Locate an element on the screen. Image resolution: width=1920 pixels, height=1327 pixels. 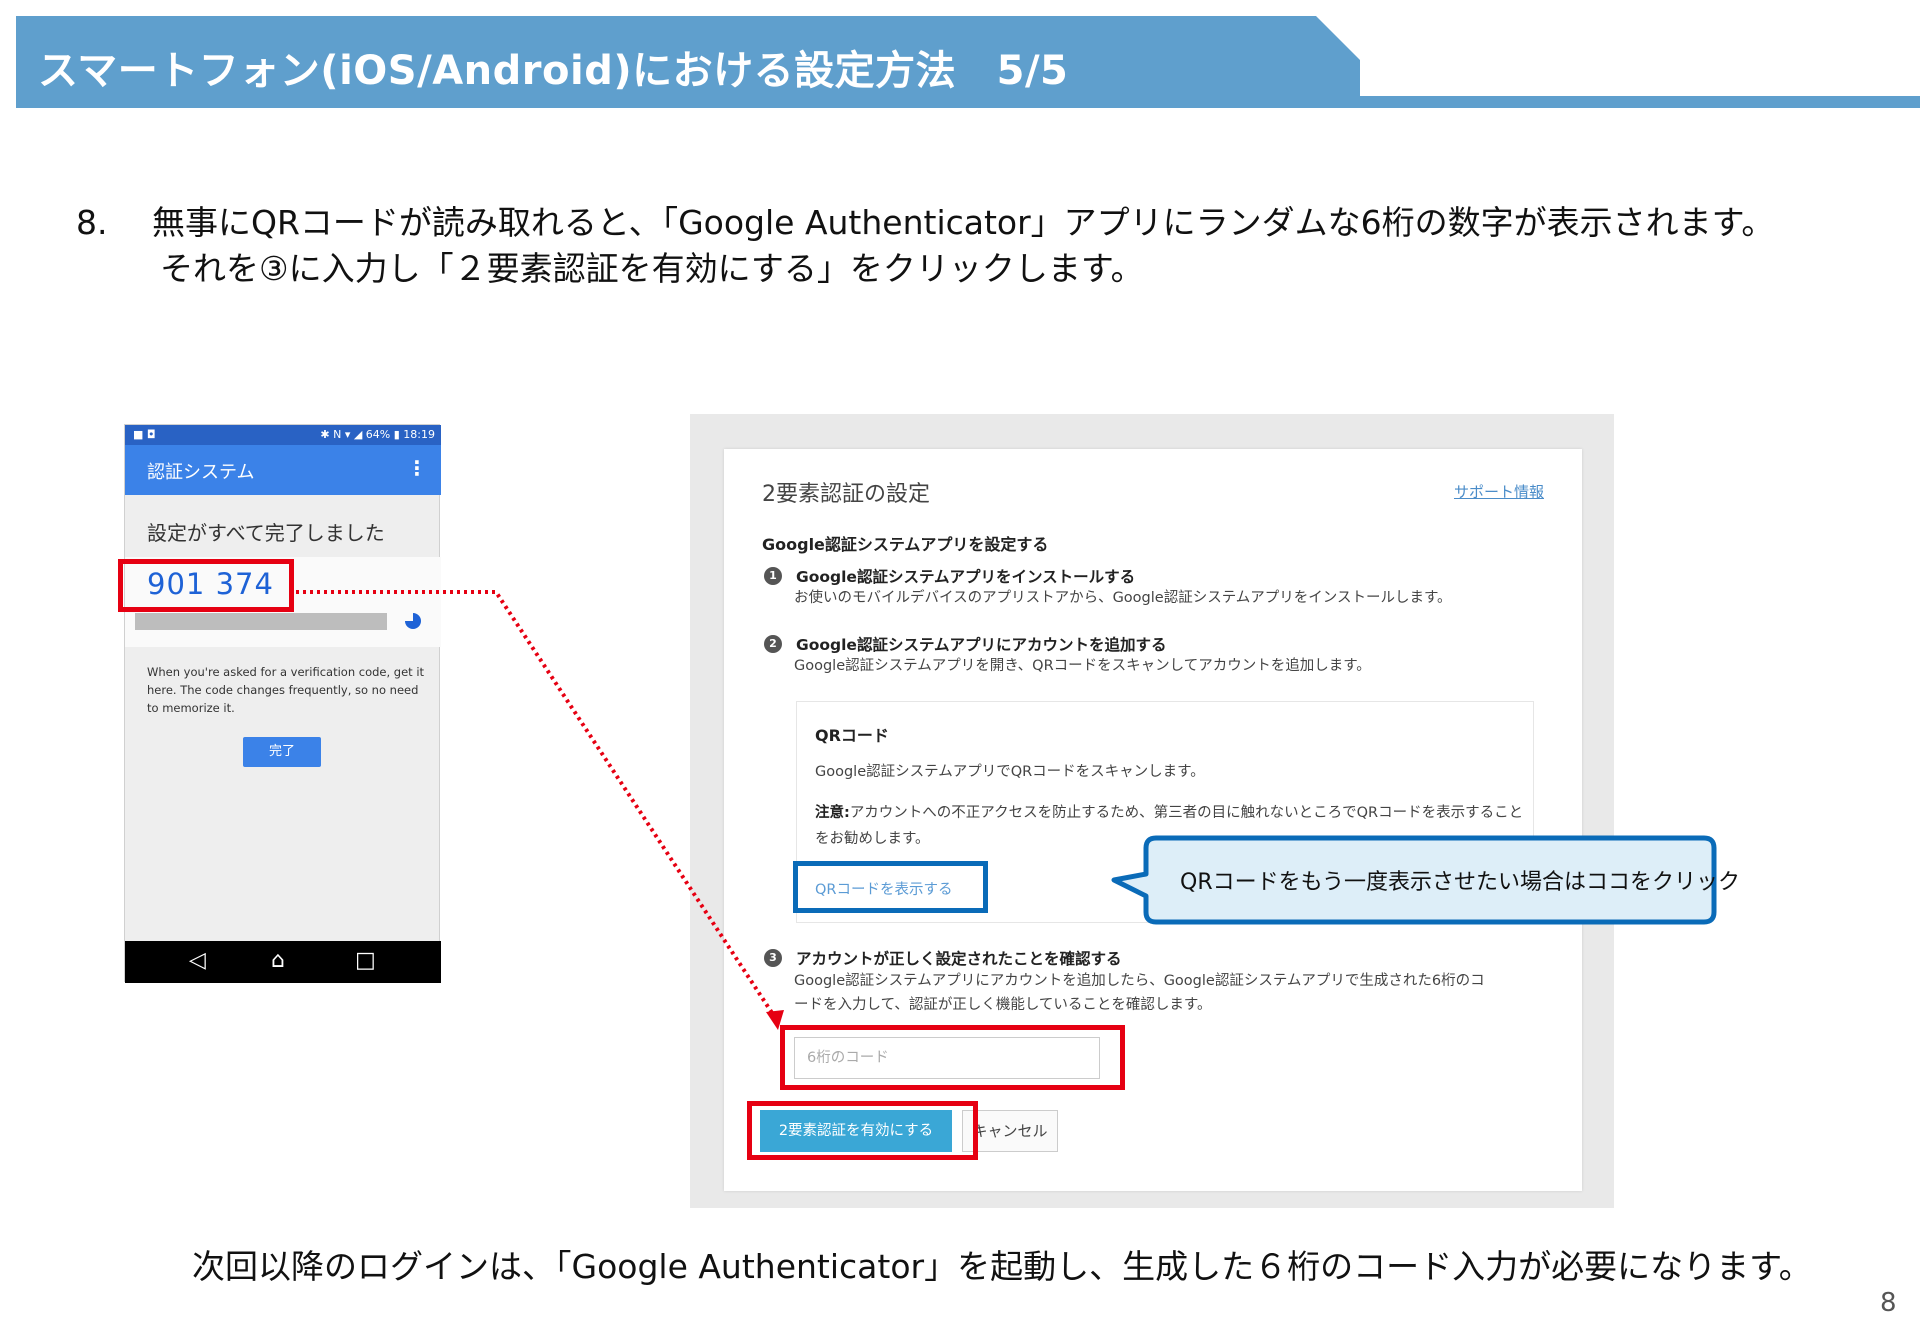
recent-apps-icon: □ is located at coordinates (365, 960).